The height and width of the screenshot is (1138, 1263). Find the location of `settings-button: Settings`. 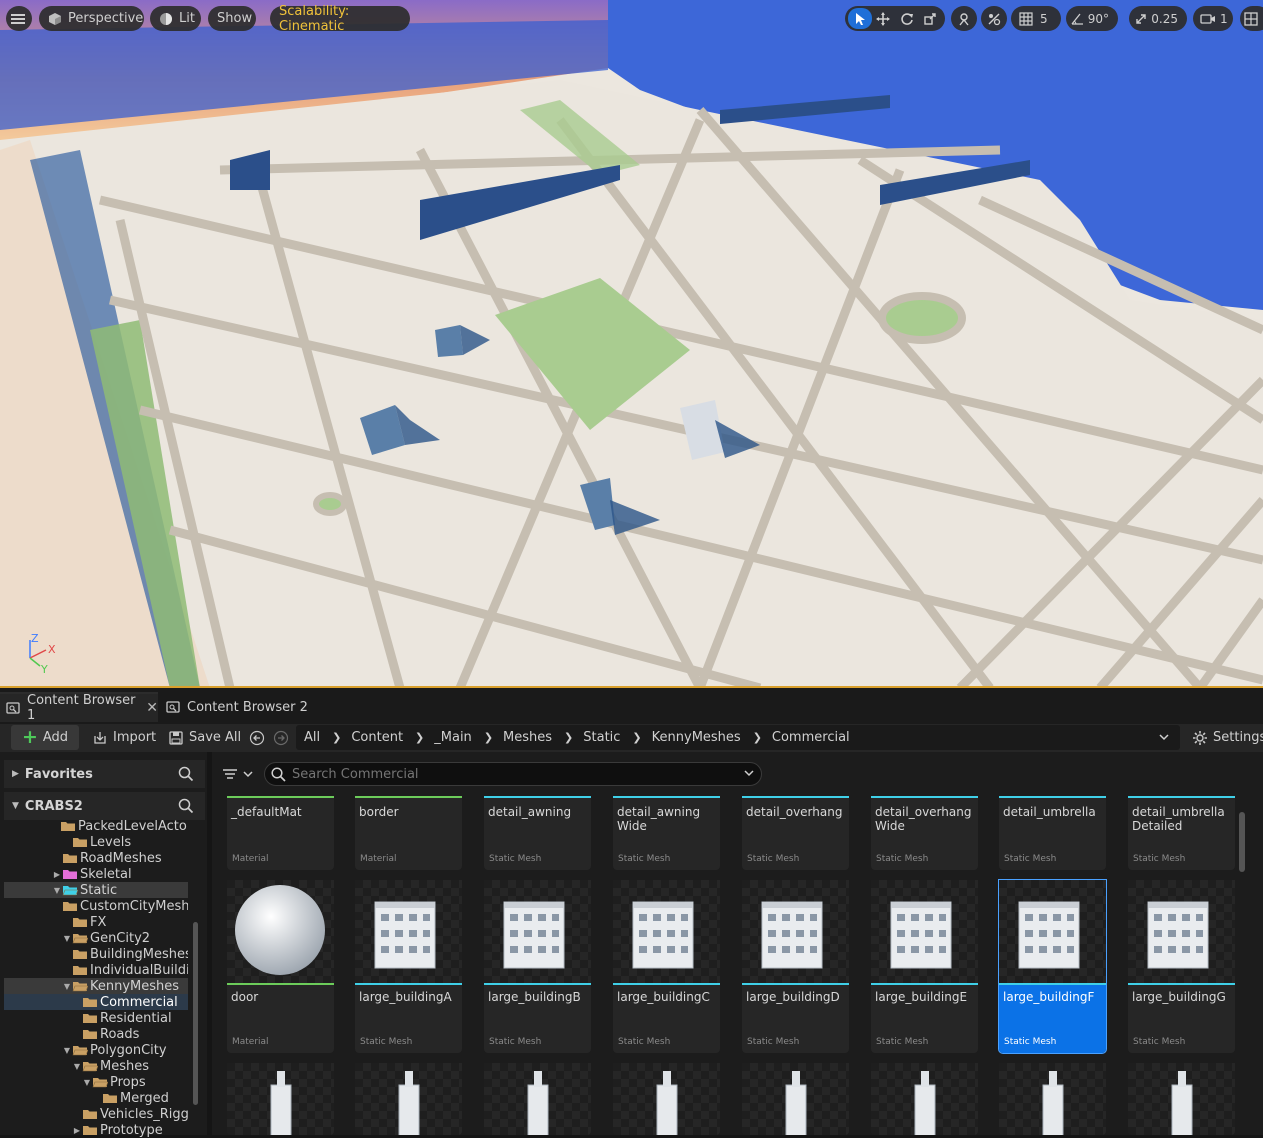

settings-button: Settings is located at coordinates (1227, 737).